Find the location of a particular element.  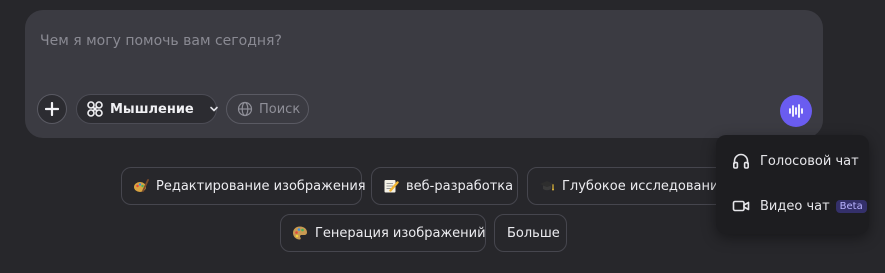

beta-badge: Beta is located at coordinates (851, 206).